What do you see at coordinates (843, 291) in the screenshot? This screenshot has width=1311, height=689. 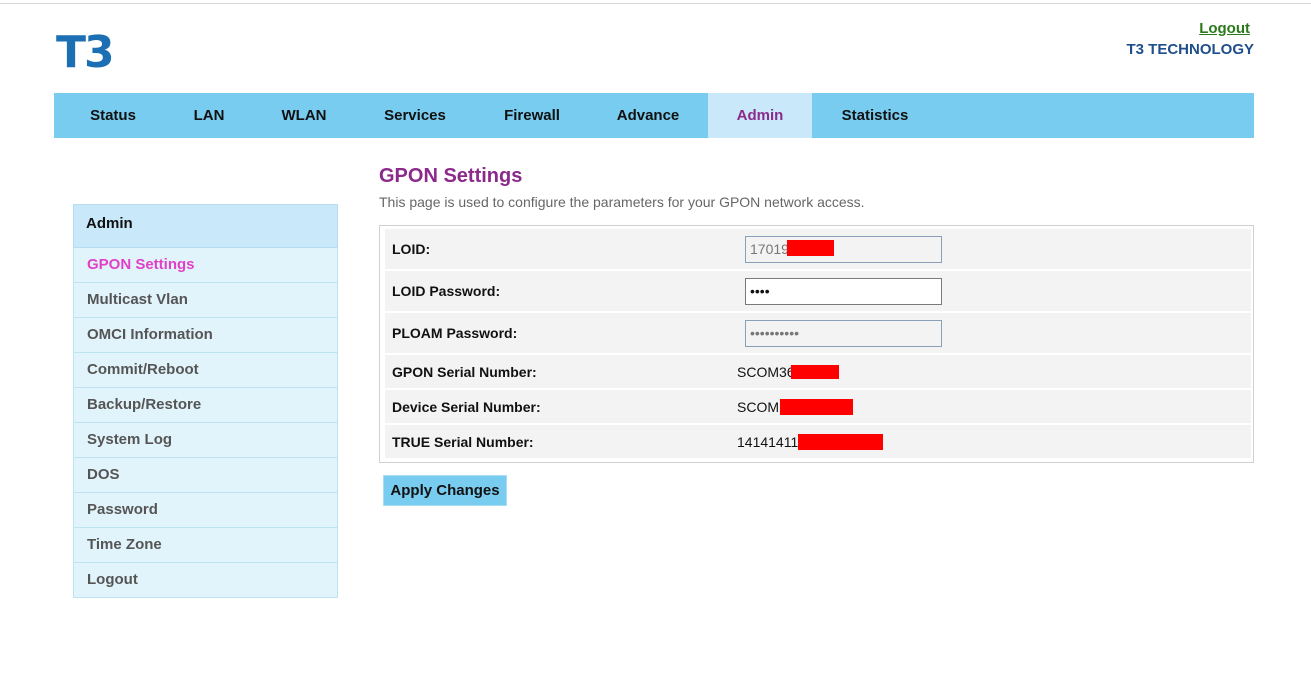 I see `loid-password-input` at bounding box center [843, 291].